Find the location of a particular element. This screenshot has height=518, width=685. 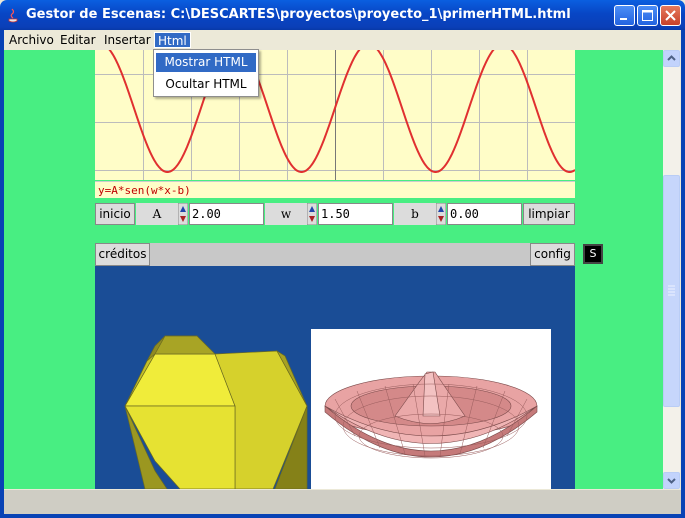

close-icon is located at coordinates (670, 15).